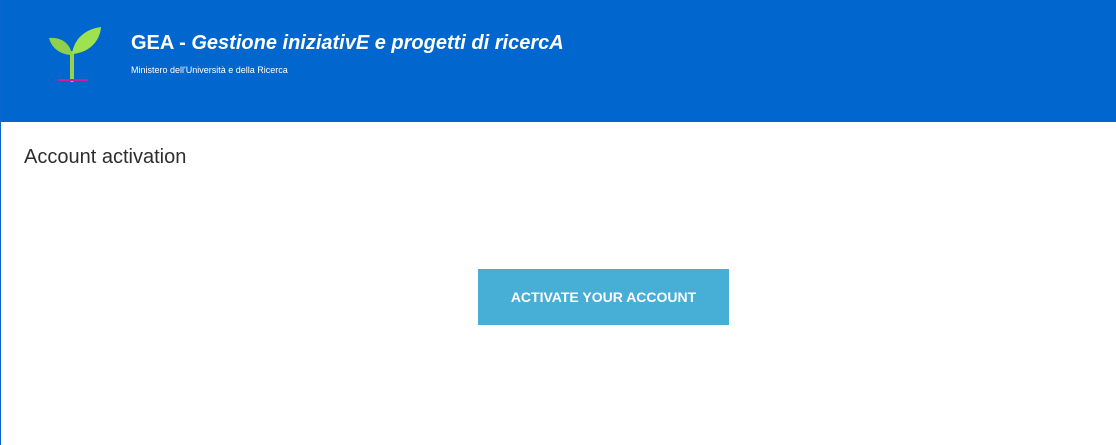 The image size is (1116, 445). I want to click on app-title-prefix: GEA -, so click(161, 43).